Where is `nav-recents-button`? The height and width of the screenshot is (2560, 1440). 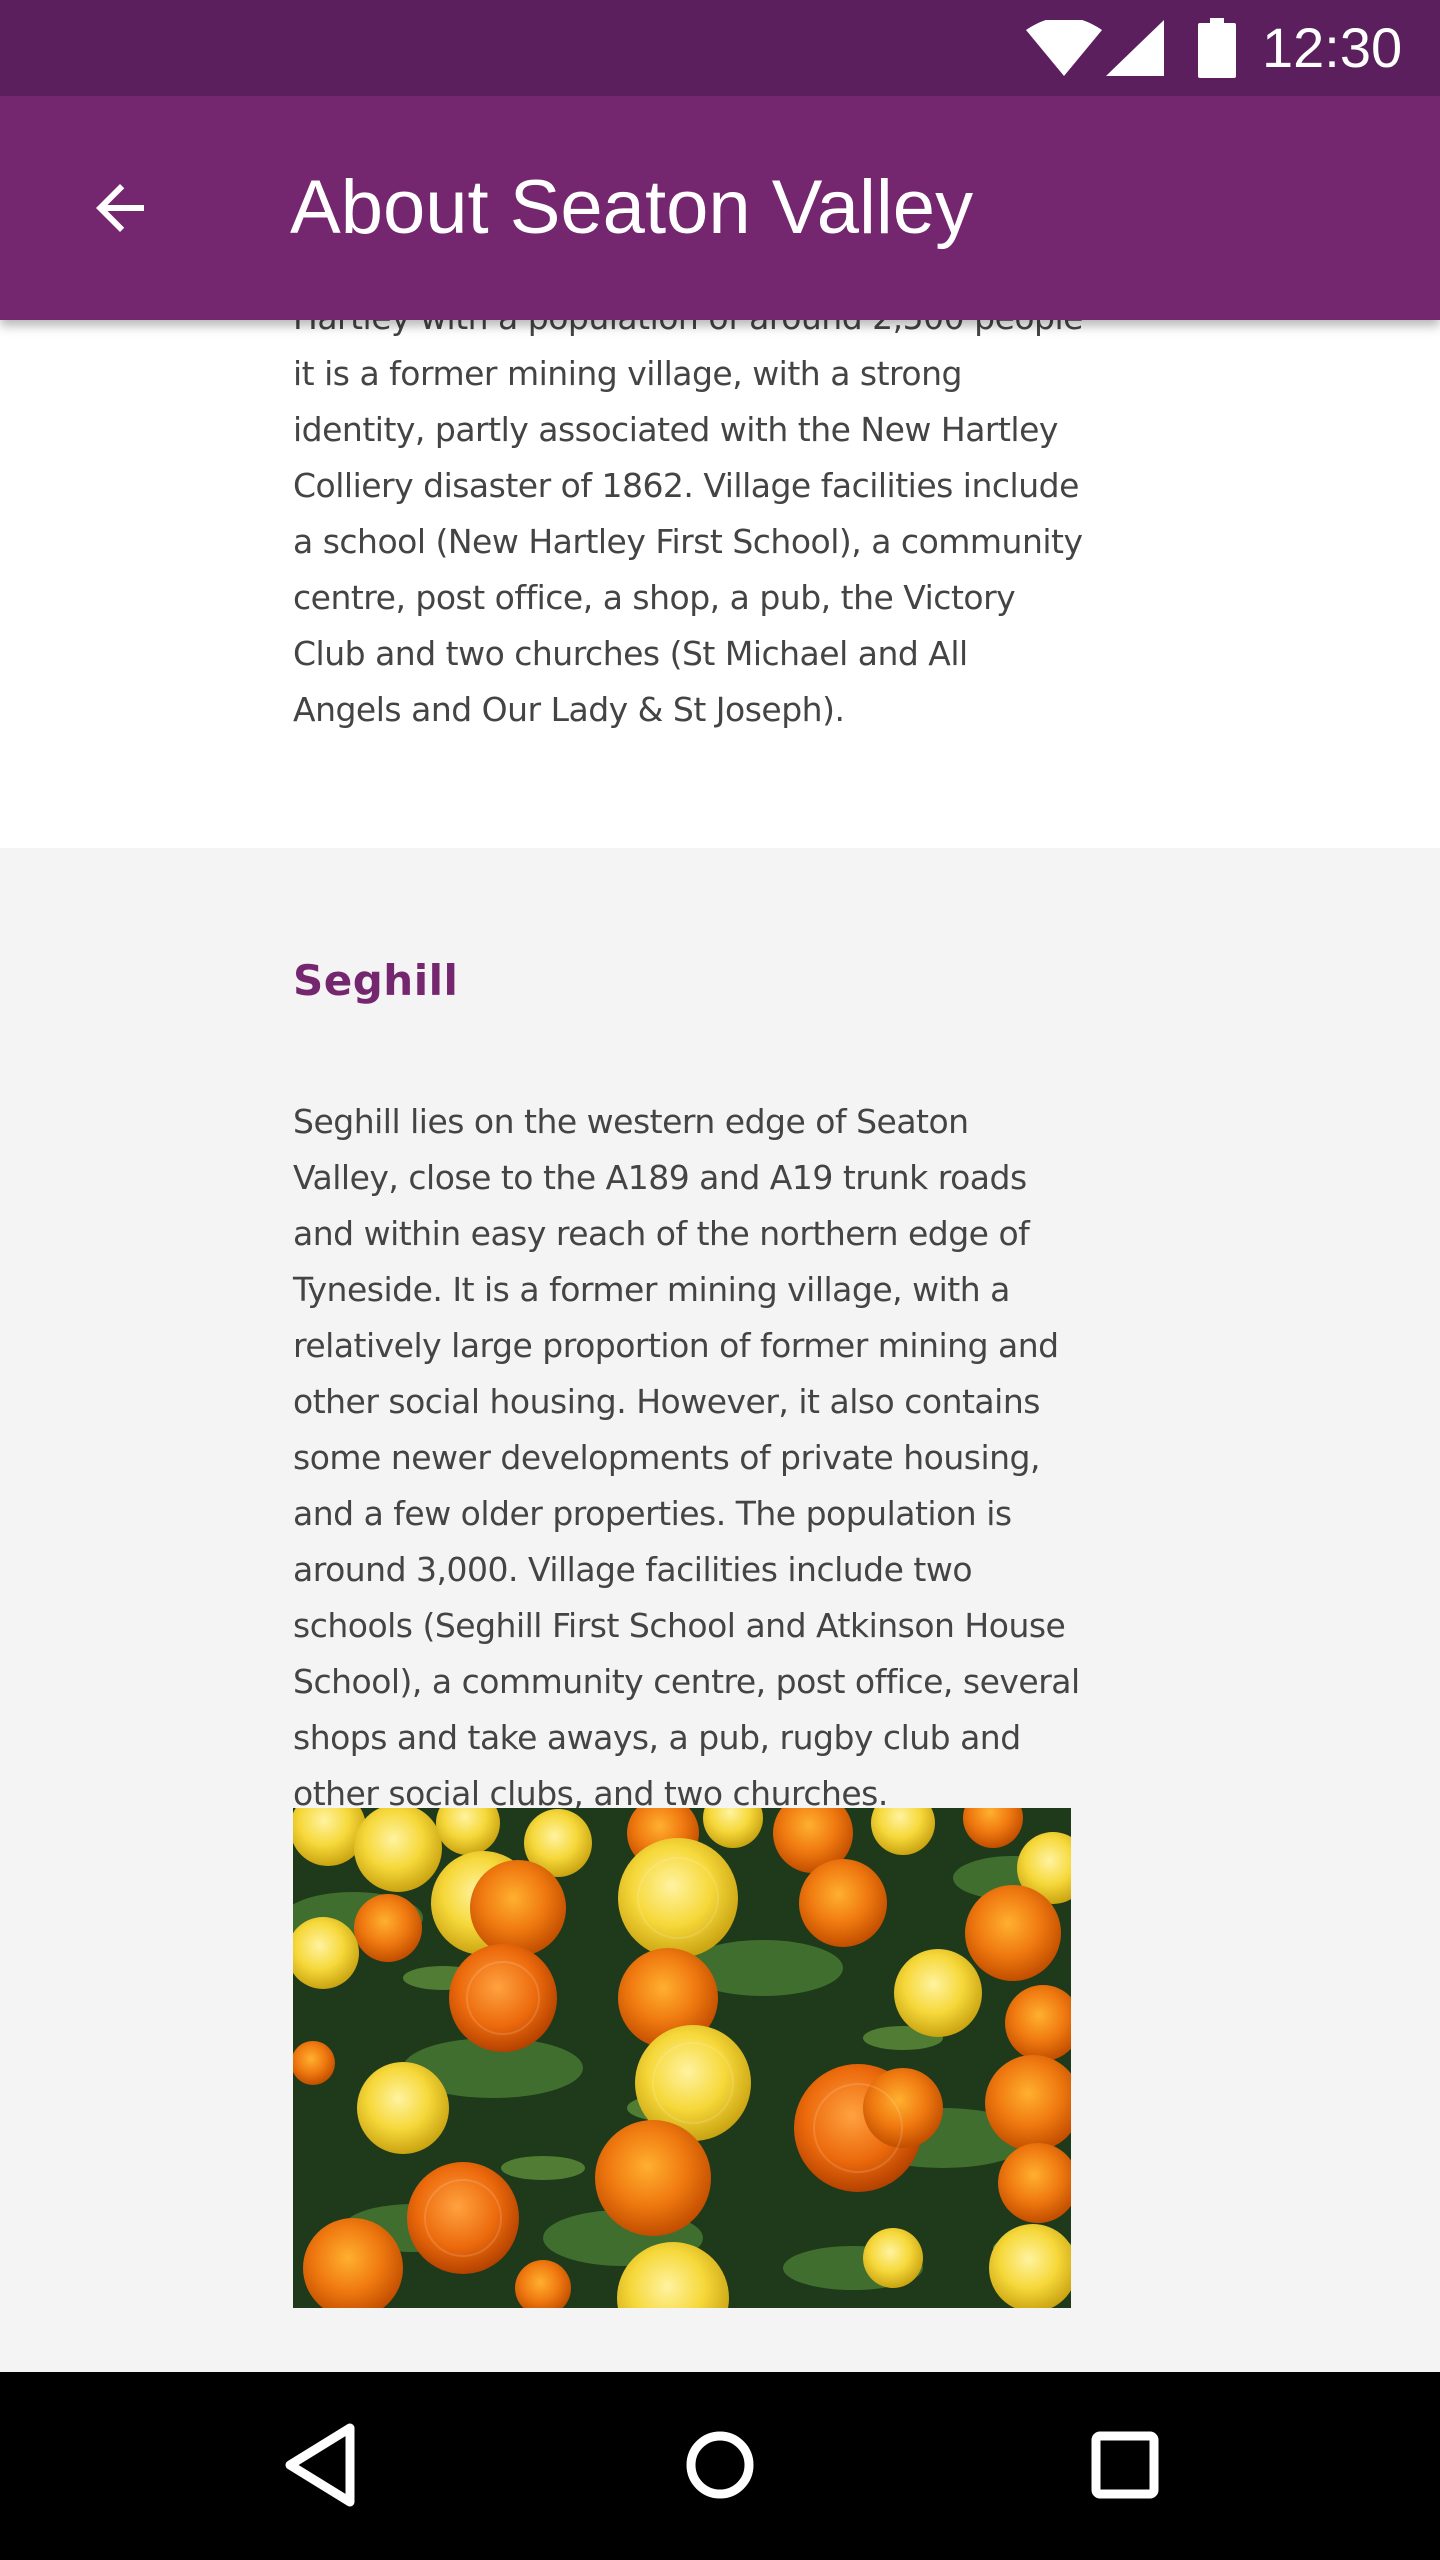
nav-recents-button is located at coordinates (1125, 2465).